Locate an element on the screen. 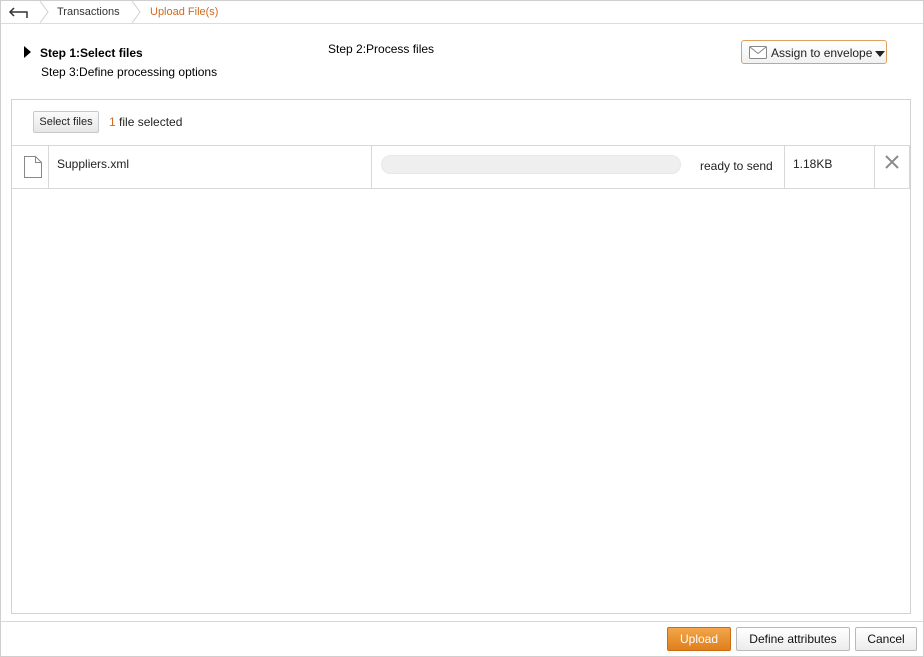 Image resolution: width=924 pixels, height=657 pixels. define-attributes-button: Define attributes is located at coordinates (793, 639).